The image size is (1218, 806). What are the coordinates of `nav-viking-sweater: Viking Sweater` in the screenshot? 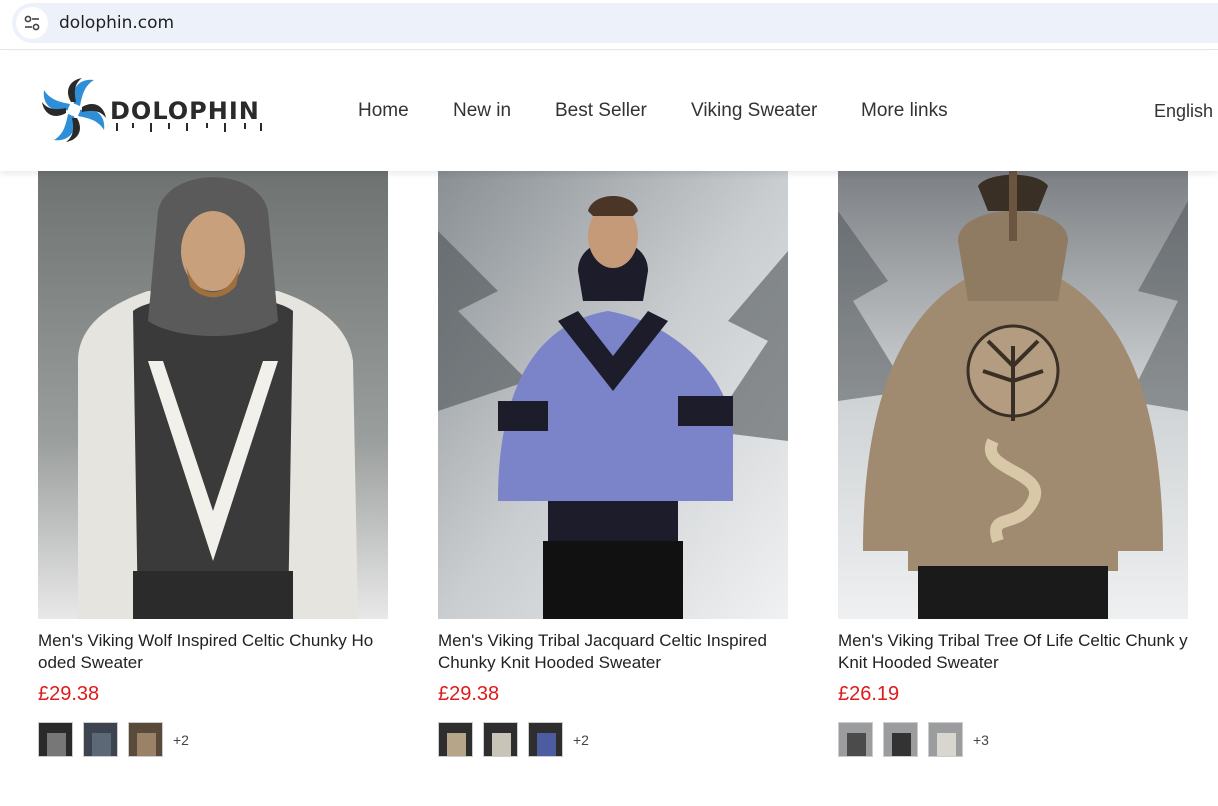 It's located at (754, 111).